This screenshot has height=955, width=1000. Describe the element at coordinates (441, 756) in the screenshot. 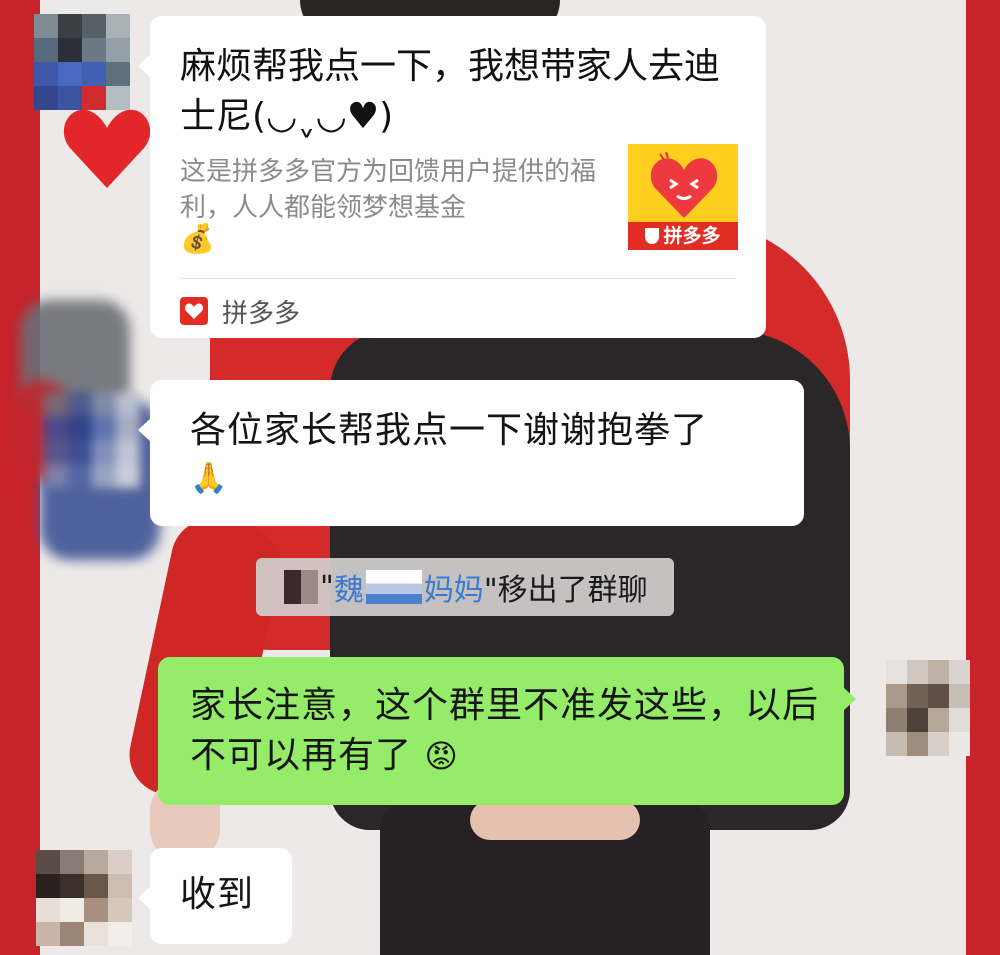

I see `angry-face-icon: 😡` at that location.